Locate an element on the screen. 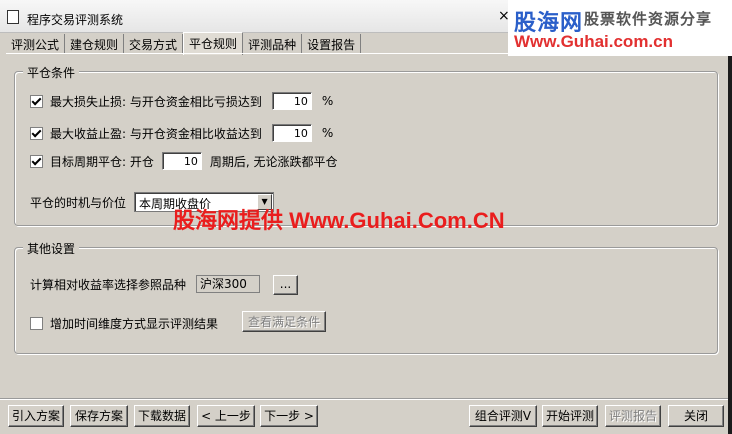  tab-open-rules: 建仓规则 is located at coordinates (95, 43).